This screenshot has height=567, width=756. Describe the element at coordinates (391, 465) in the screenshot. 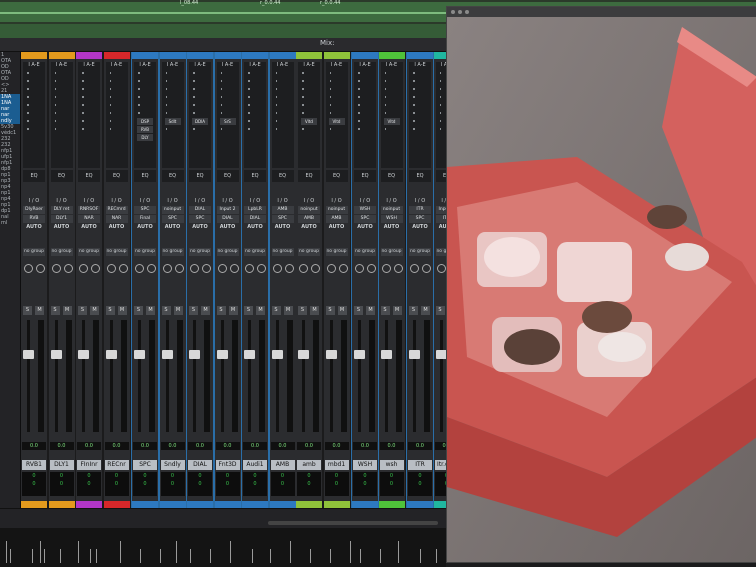

I see `track-name: wsh` at that location.